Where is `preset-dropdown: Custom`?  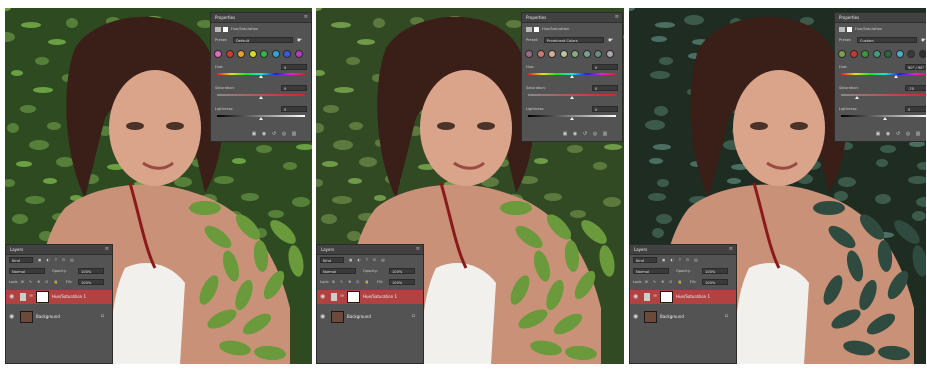
preset-dropdown: Custom is located at coordinates (887, 40).